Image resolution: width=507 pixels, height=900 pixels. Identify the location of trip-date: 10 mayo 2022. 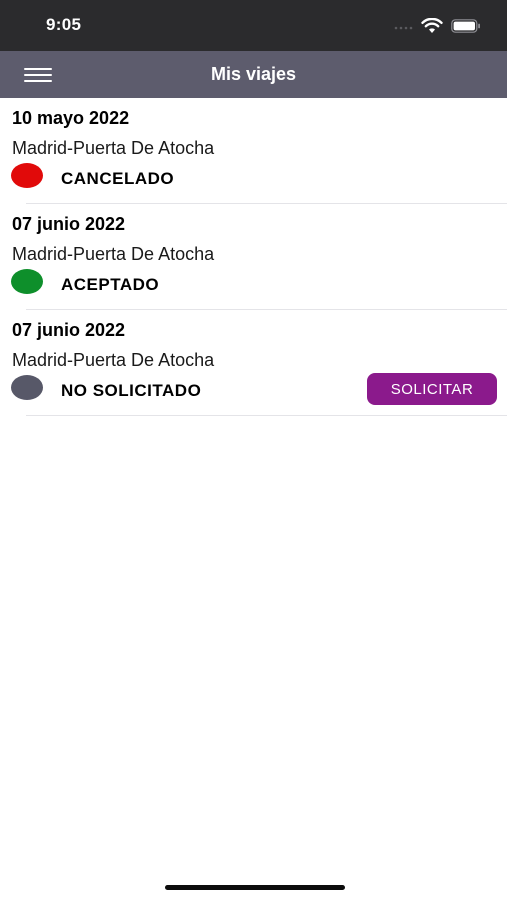
(71, 118).